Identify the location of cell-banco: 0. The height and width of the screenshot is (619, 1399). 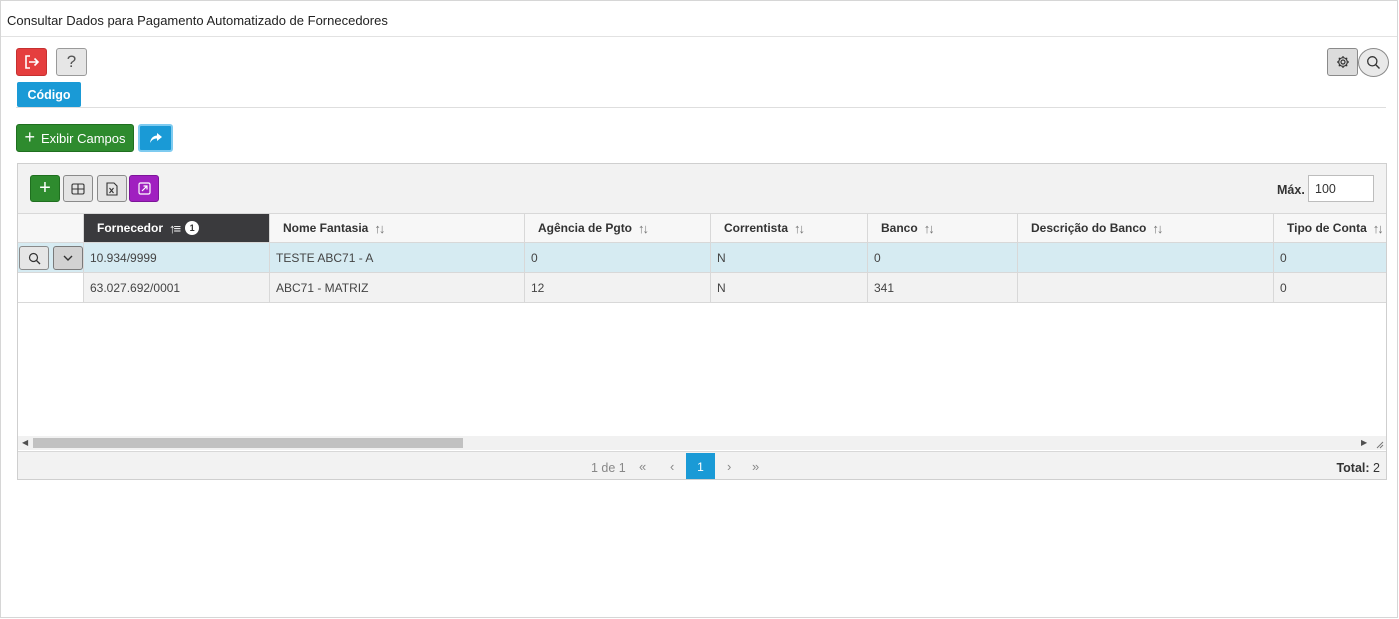
(943, 258).